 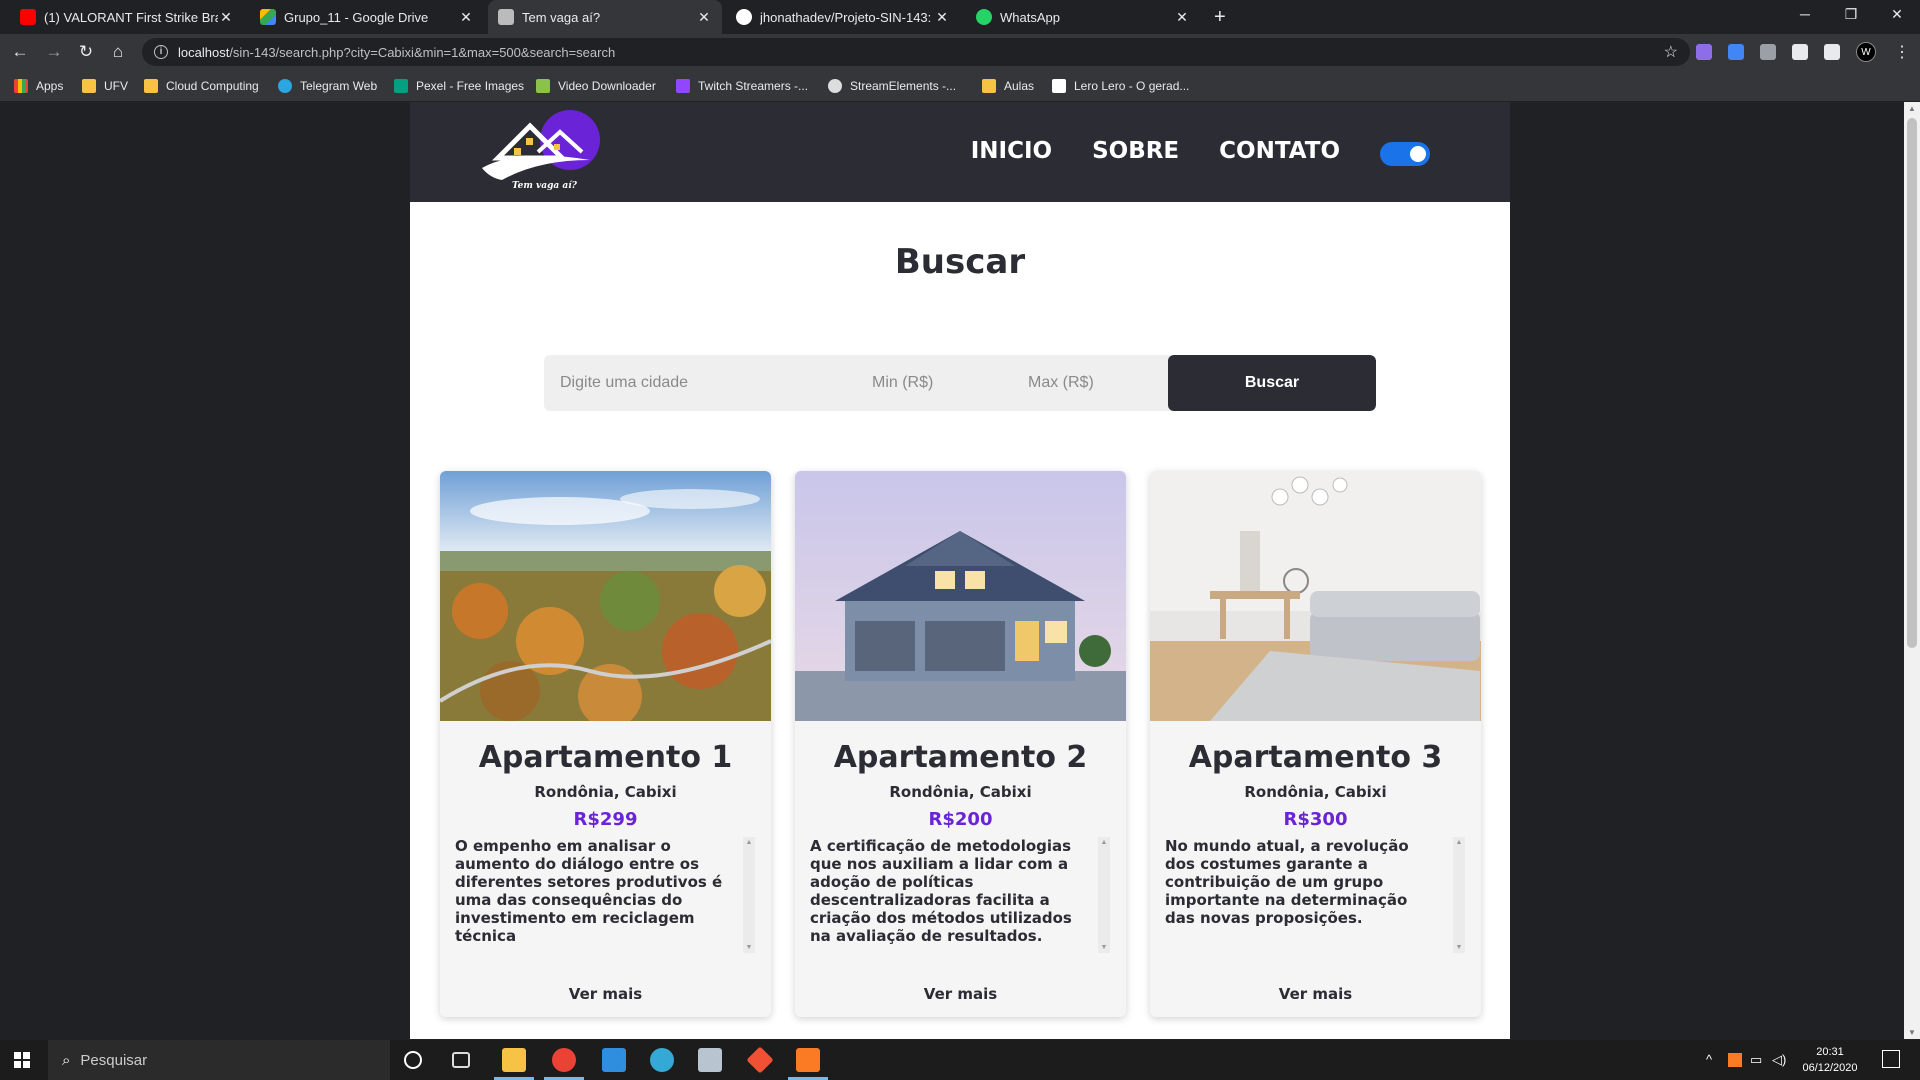 I want to click on nav-sobre: SOBRE, so click(x=1135, y=151).